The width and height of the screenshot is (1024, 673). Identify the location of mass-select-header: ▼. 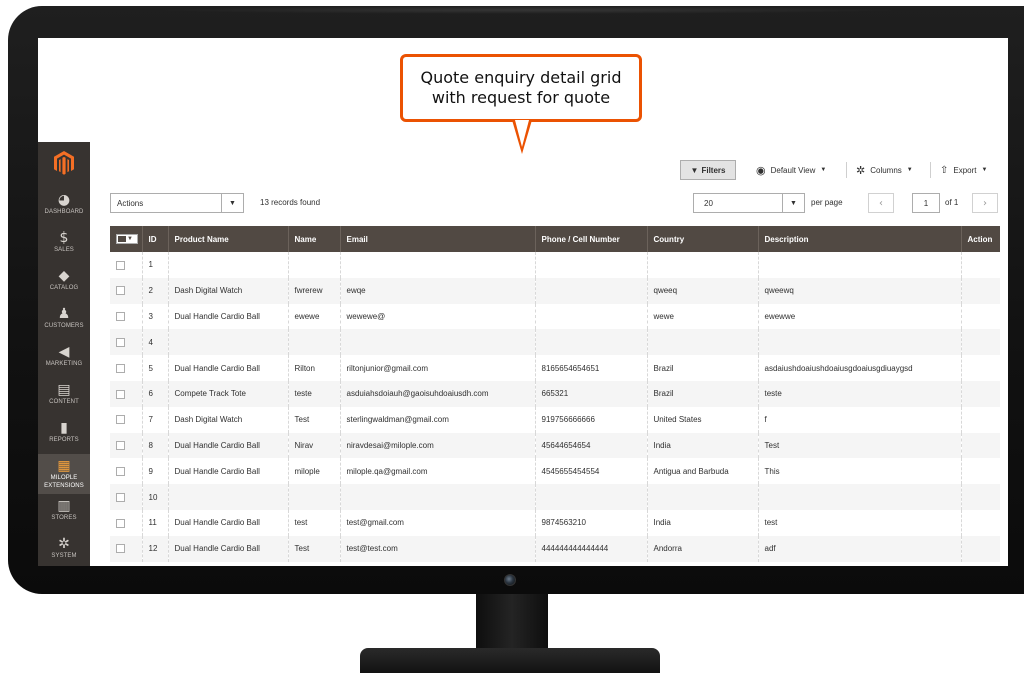
(126, 239).